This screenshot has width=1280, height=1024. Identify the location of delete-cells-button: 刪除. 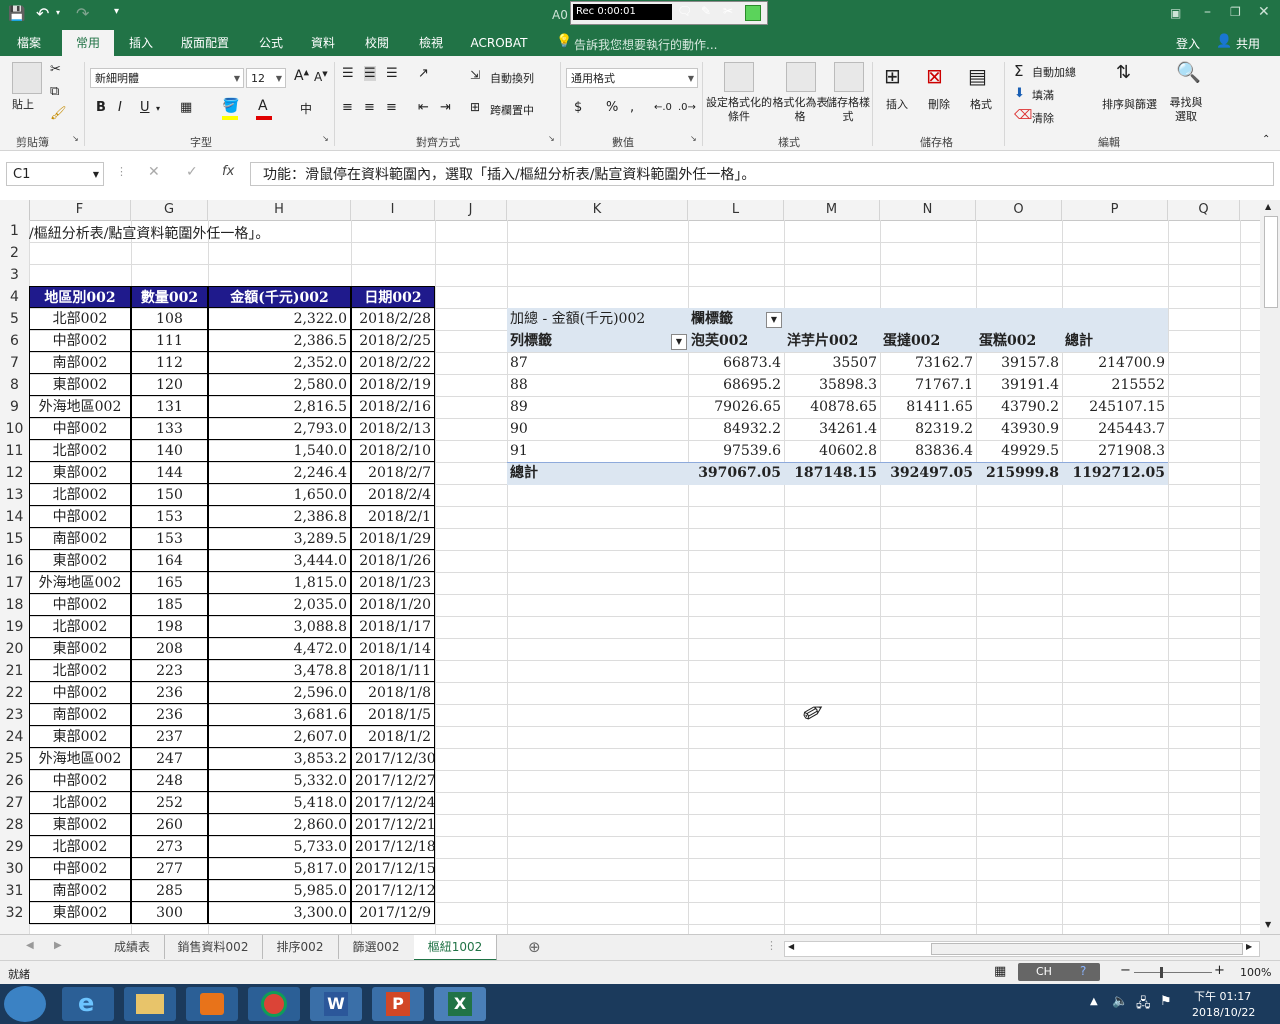
(939, 104).